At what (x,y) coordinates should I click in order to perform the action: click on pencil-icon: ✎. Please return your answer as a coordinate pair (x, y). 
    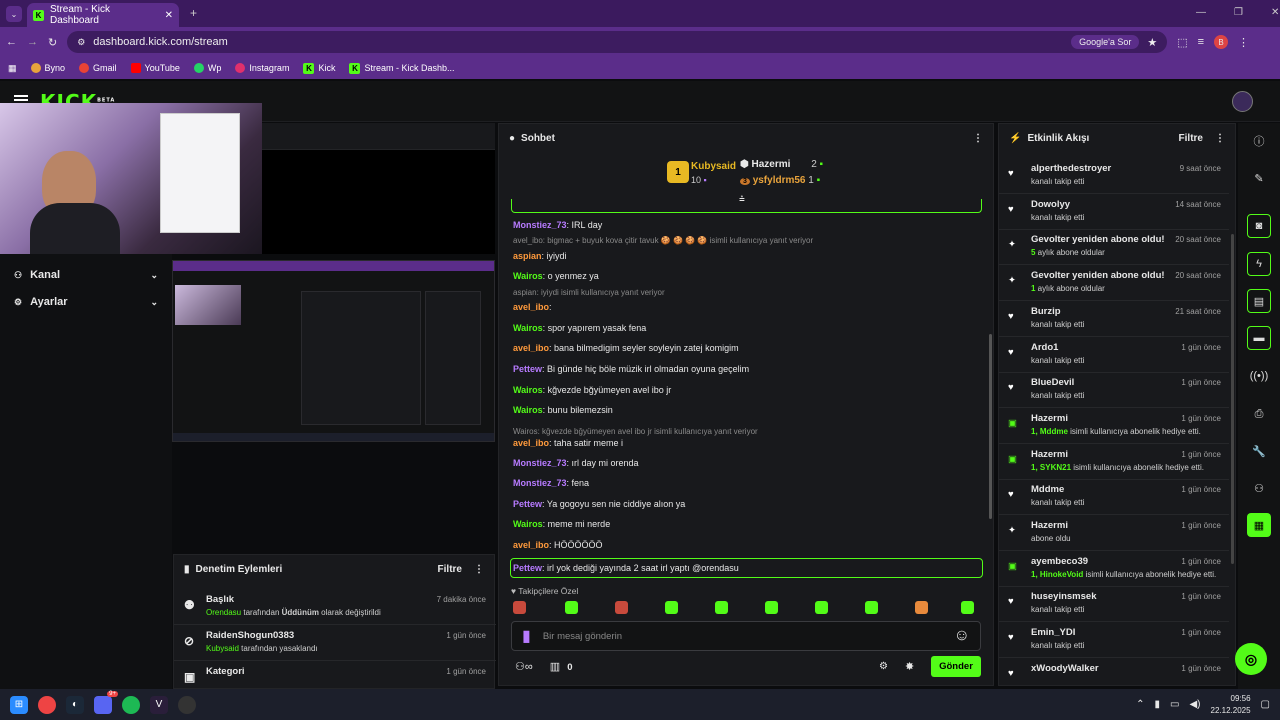
    Looking at the image, I should click on (1259, 178).